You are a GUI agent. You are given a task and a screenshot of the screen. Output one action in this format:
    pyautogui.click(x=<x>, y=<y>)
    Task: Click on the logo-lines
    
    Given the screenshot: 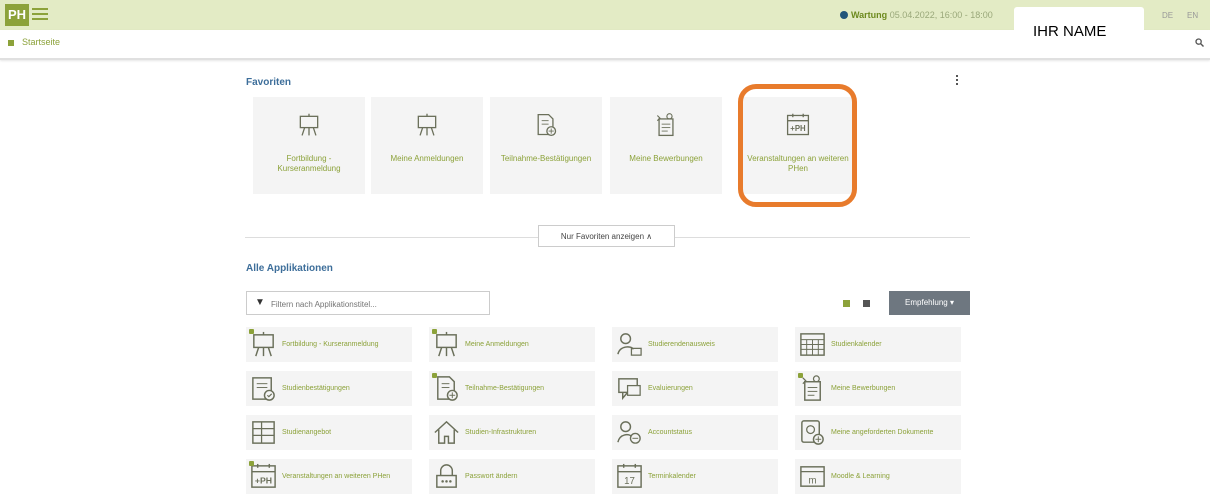 What is the action you would take?
    pyautogui.click(x=40, y=15)
    